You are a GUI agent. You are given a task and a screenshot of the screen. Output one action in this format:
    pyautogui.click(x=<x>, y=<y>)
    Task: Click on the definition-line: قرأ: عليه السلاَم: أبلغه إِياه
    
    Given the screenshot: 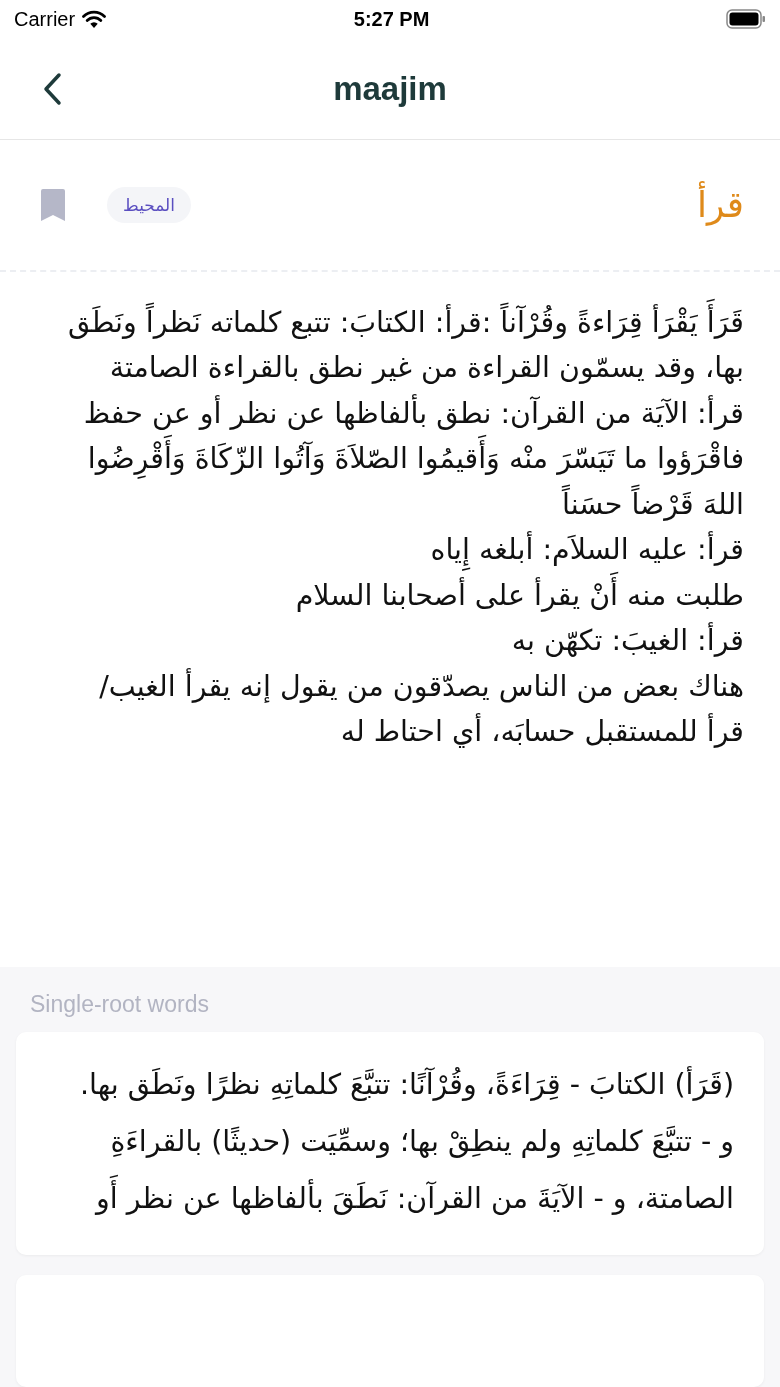 What is the action you would take?
    pyautogui.click(x=387, y=550)
    